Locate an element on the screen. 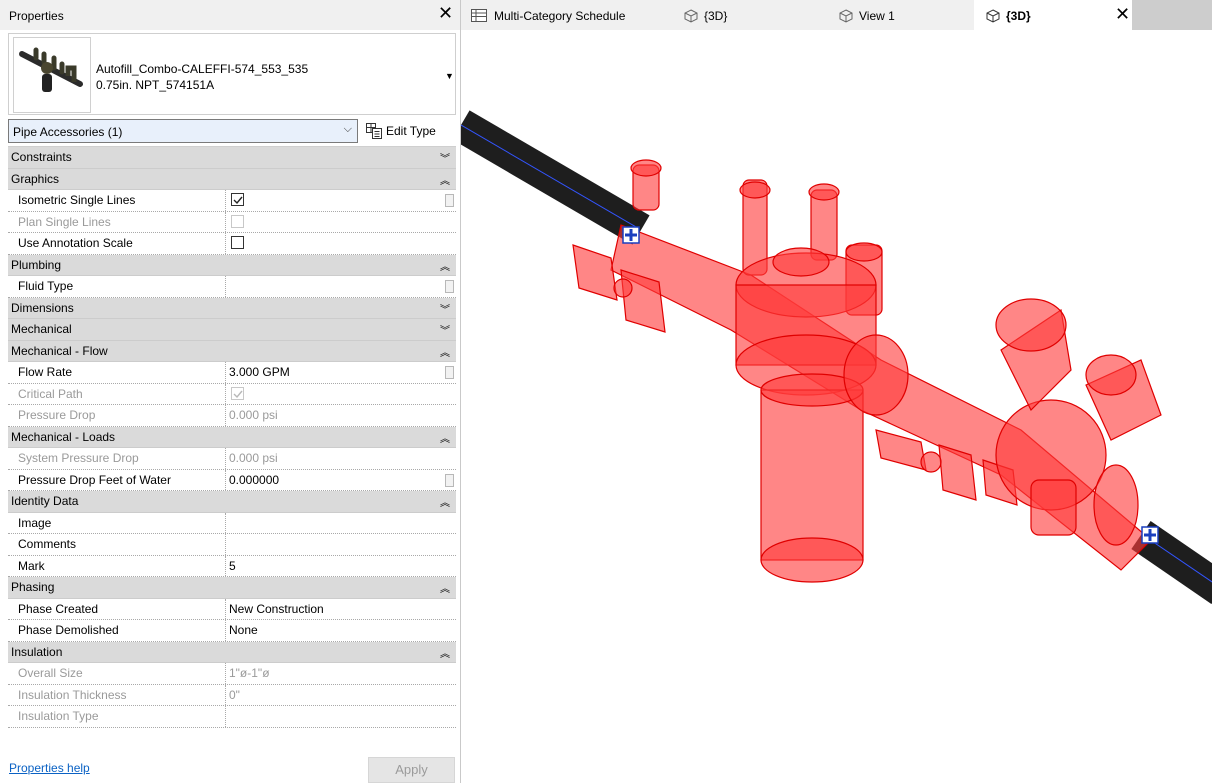 The height and width of the screenshot is (783, 1212). category-header: Mechanical - Flow ︽ is located at coordinates (232, 351).